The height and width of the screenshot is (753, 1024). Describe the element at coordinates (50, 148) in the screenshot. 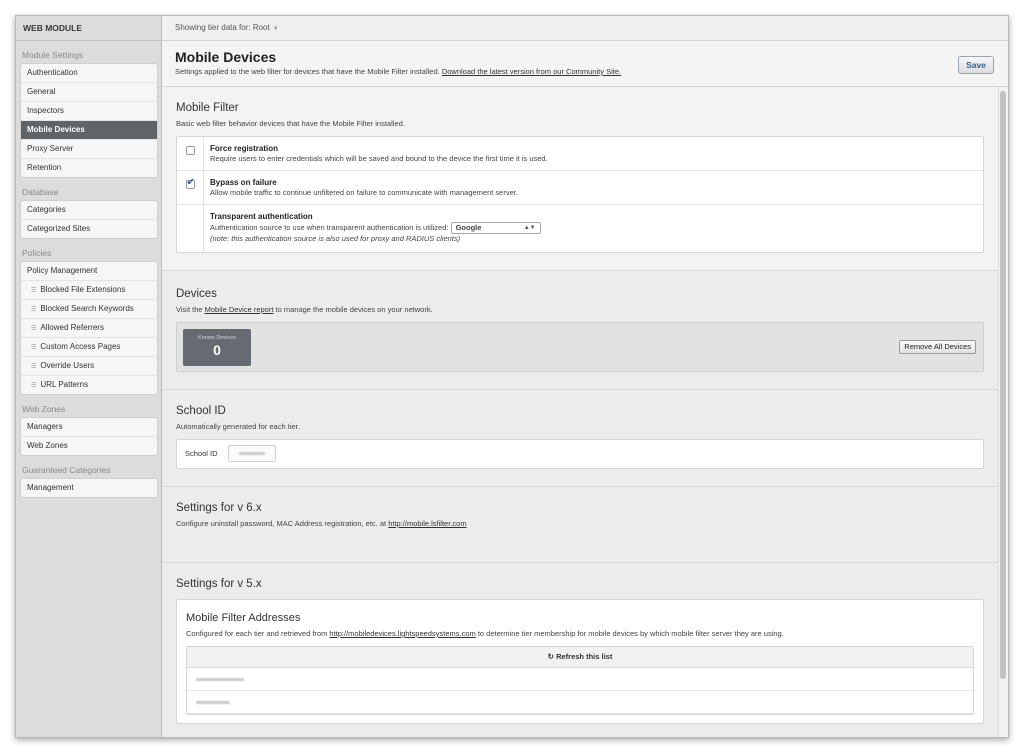

I see `sidebar-item-label: Proxy Server` at that location.